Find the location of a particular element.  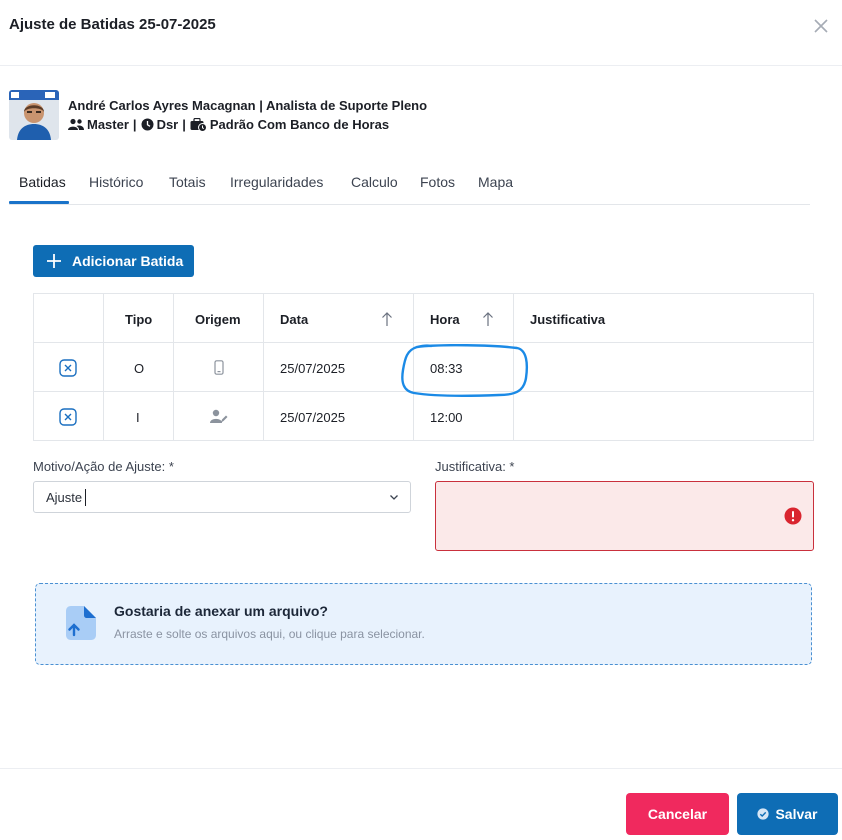

dropzone-title: Gostaria de anexar um arquivo? is located at coordinates (221, 611).